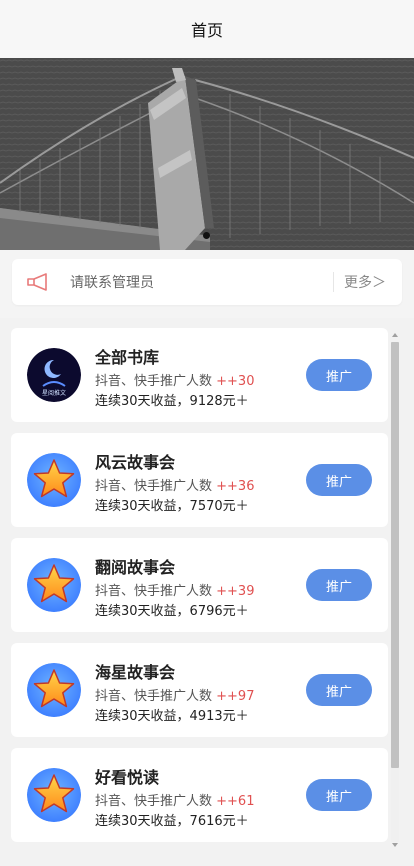 This screenshot has width=414, height=866. I want to click on promoter-count: ++30, so click(235, 381).